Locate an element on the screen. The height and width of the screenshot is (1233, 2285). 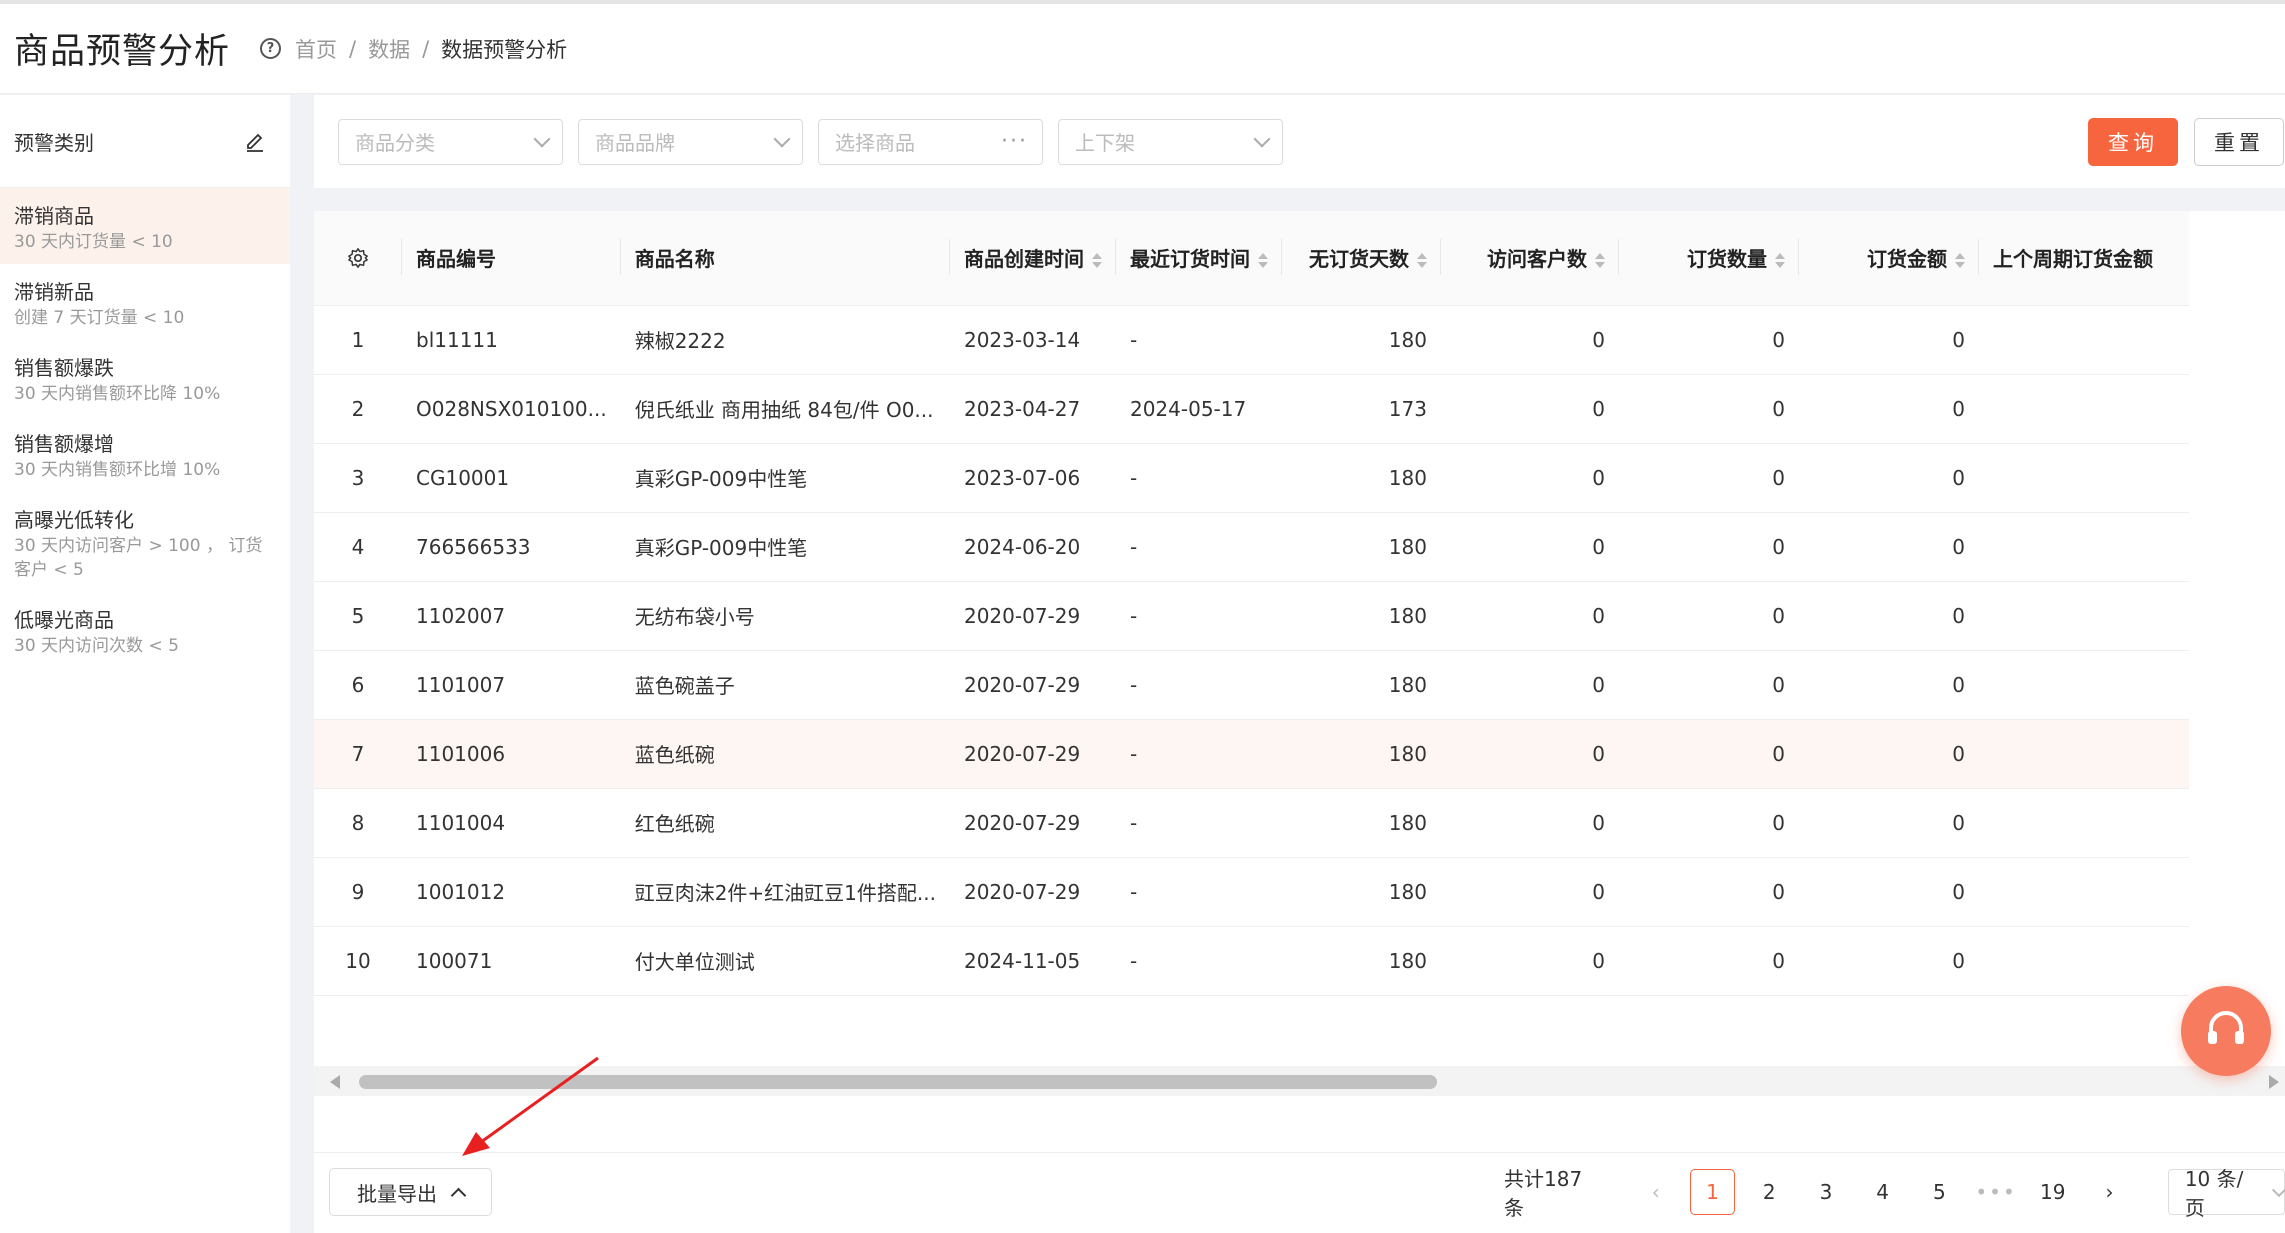
page-19: 19 is located at coordinates (2052, 1192).